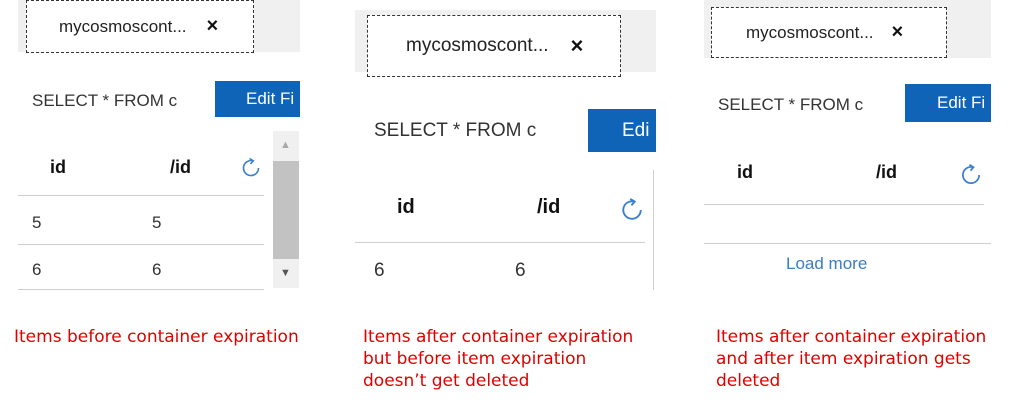  I want to click on edit-filter-button: Edi, so click(622, 130).